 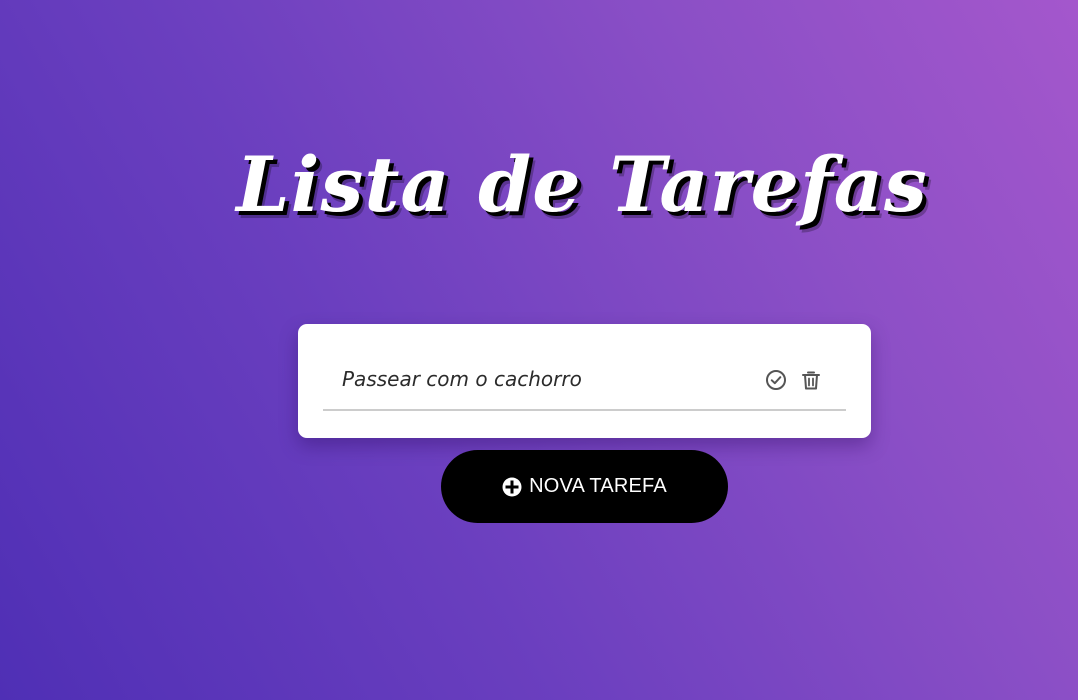 I want to click on task-item: Passear com o cachorro, so click(x=584, y=383).